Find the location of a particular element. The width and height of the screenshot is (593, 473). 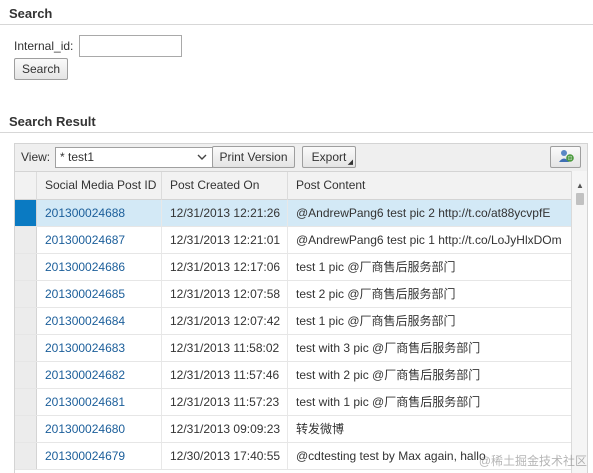

post-id-link: 201300024686 is located at coordinates (99, 267).